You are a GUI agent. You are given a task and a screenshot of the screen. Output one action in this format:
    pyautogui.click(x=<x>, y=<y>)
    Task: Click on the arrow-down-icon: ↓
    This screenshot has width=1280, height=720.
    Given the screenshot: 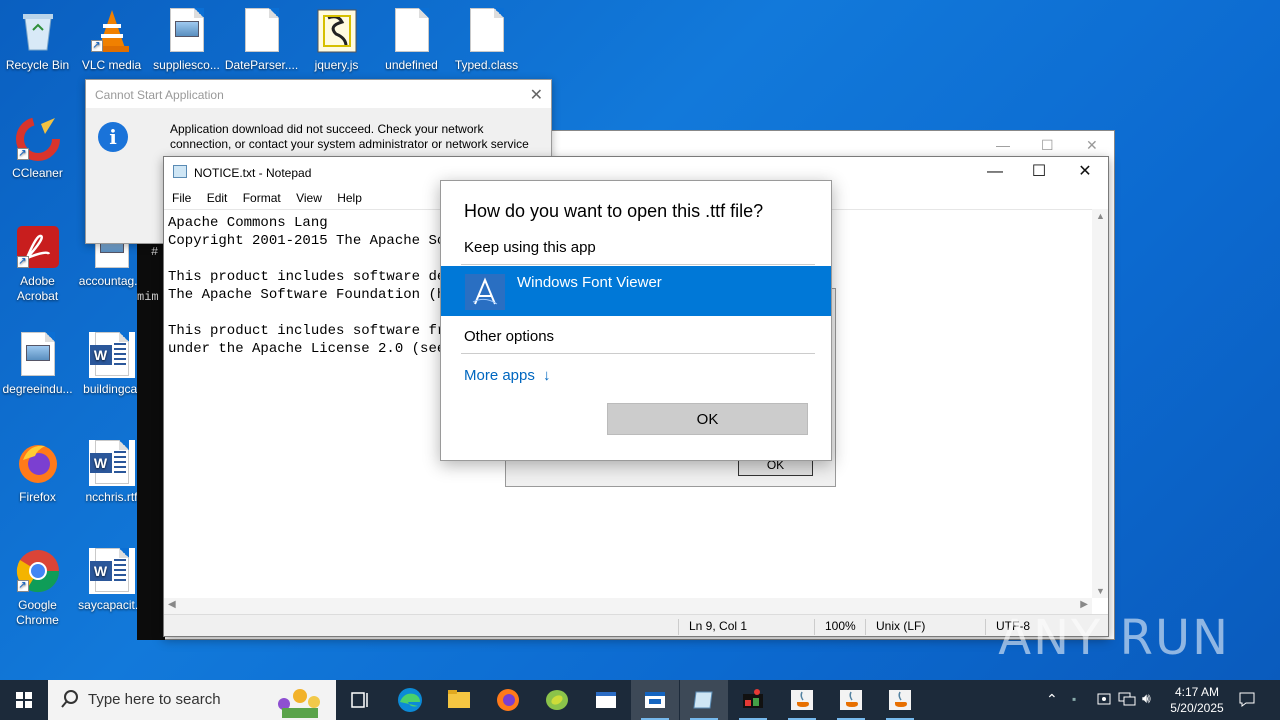 What is the action you would take?
    pyautogui.click(x=547, y=375)
    